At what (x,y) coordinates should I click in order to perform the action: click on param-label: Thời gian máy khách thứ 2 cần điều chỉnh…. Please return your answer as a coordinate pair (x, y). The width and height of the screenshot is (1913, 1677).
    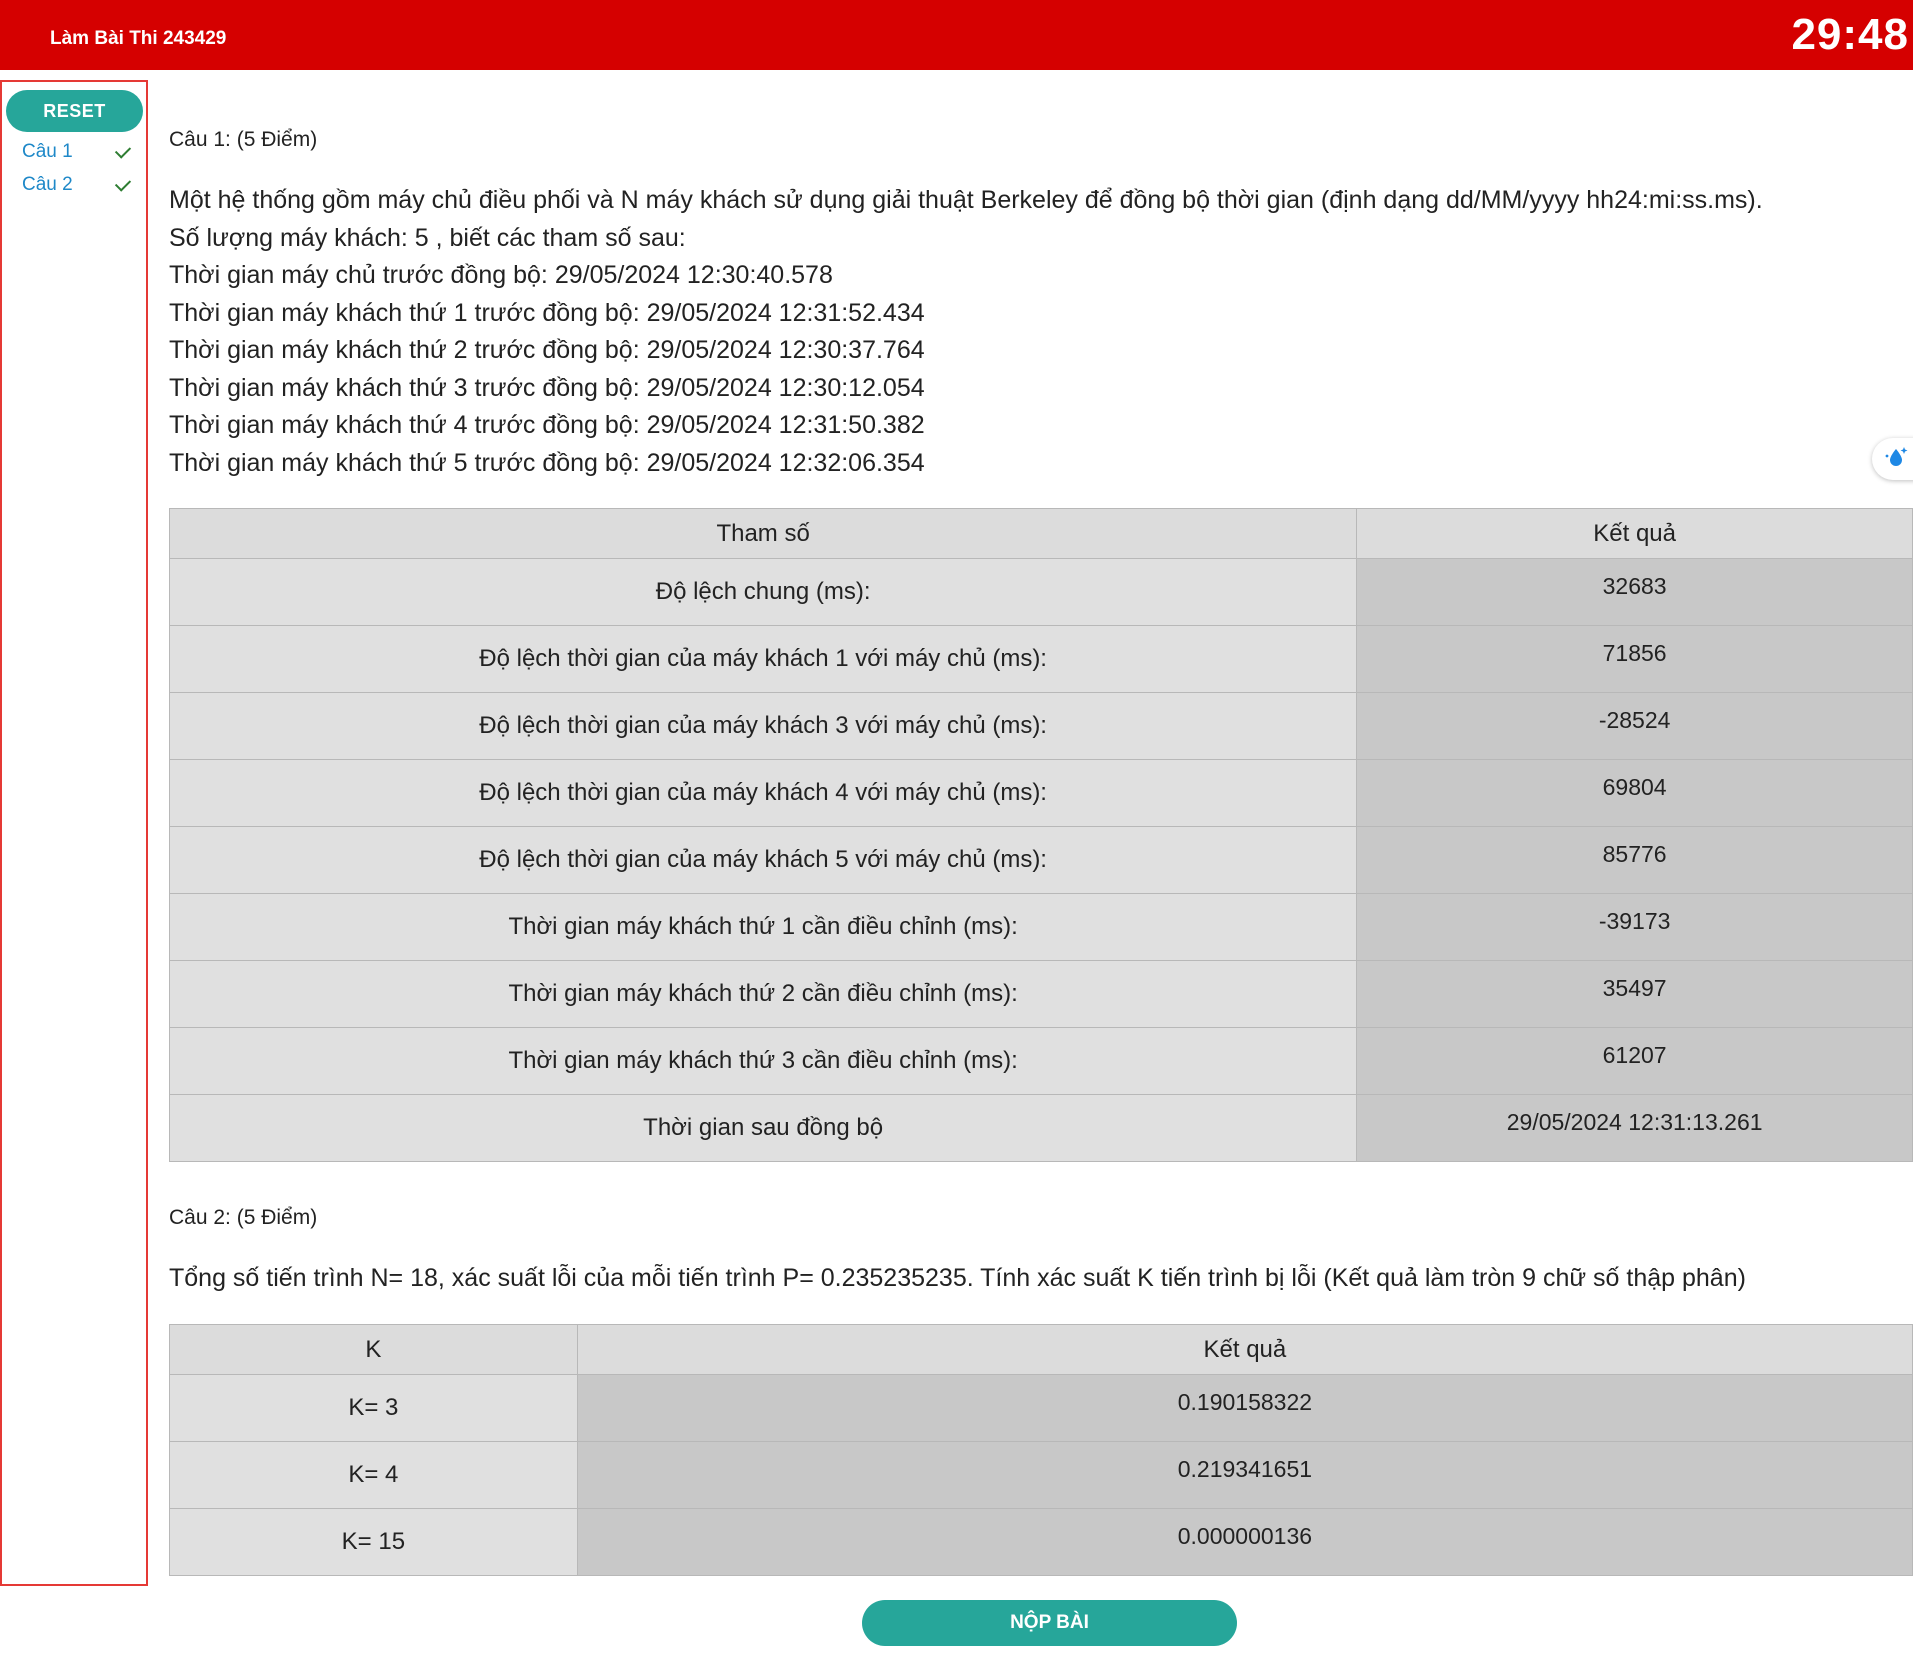
    Looking at the image, I should click on (763, 994).